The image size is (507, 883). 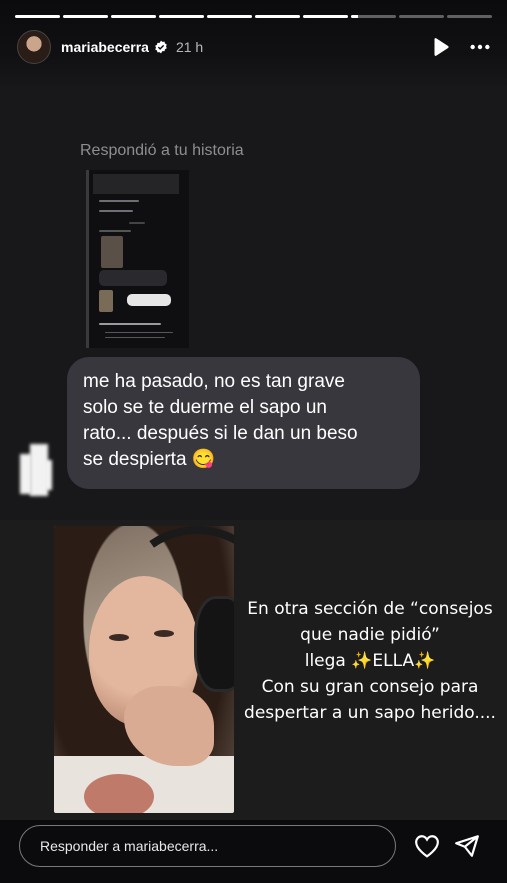 What do you see at coordinates (370, 609) in the screenshot?
I see `caption-line: En otra sección de “consejos` at bounding box center [370, 609].